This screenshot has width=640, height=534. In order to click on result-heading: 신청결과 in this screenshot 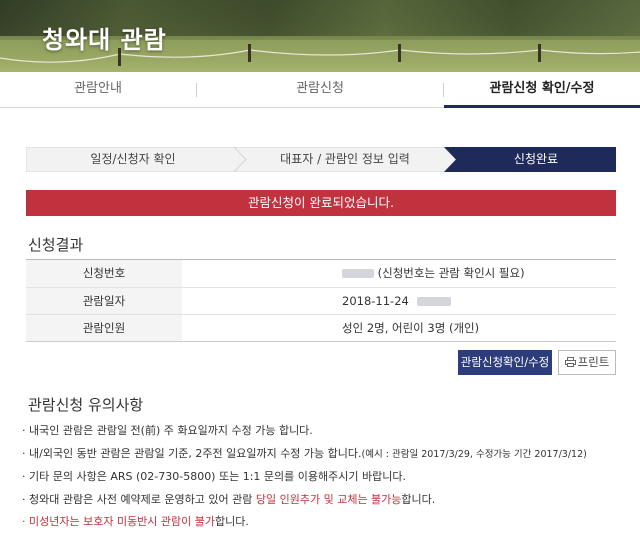, I will do `click(56, 245)`.